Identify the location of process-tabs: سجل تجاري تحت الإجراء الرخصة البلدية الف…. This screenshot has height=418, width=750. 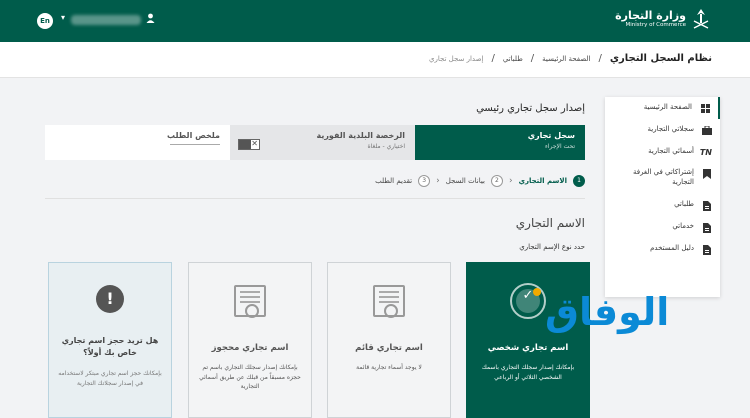
(315, 142).